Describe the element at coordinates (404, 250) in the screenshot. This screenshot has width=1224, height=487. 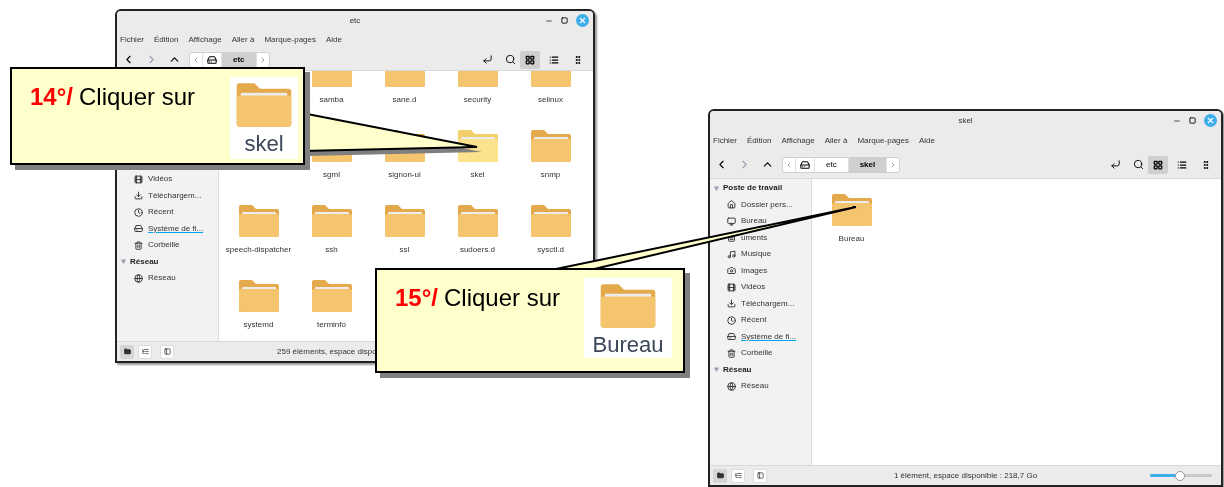
I see `folder-label: ssl` at that location.